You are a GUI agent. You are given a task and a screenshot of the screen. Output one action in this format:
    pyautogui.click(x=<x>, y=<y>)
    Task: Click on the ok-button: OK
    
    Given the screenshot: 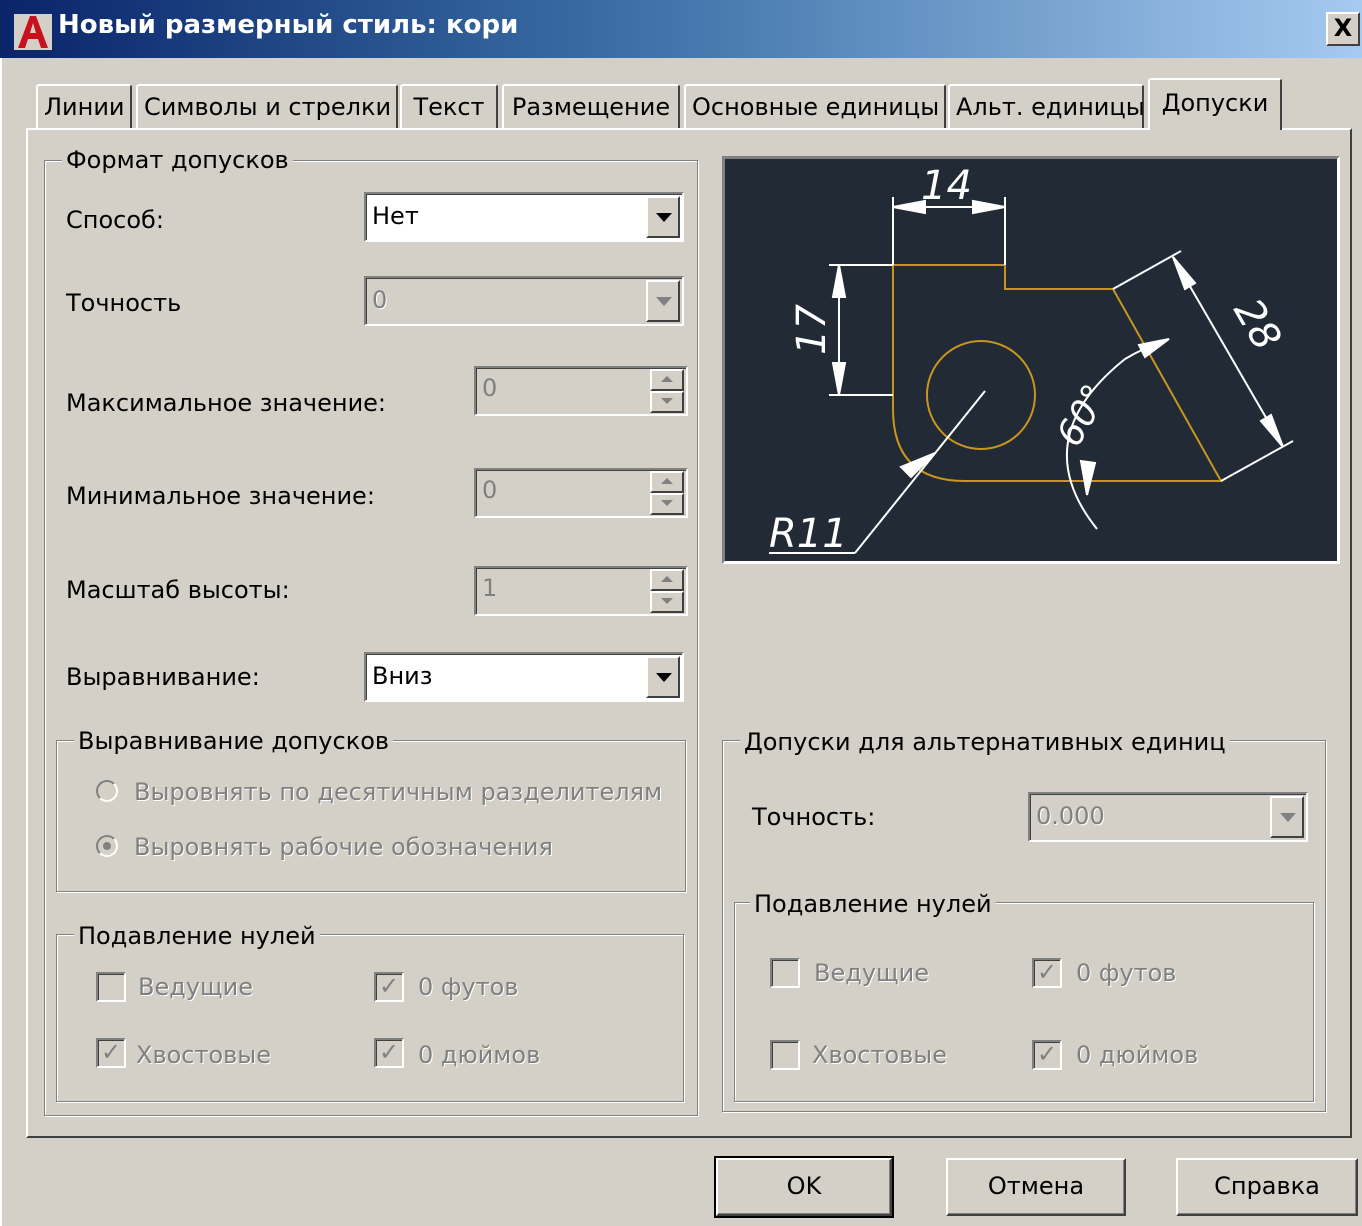 What is the action you would take?
    pyautogui.click(x=804, y=1187)
    